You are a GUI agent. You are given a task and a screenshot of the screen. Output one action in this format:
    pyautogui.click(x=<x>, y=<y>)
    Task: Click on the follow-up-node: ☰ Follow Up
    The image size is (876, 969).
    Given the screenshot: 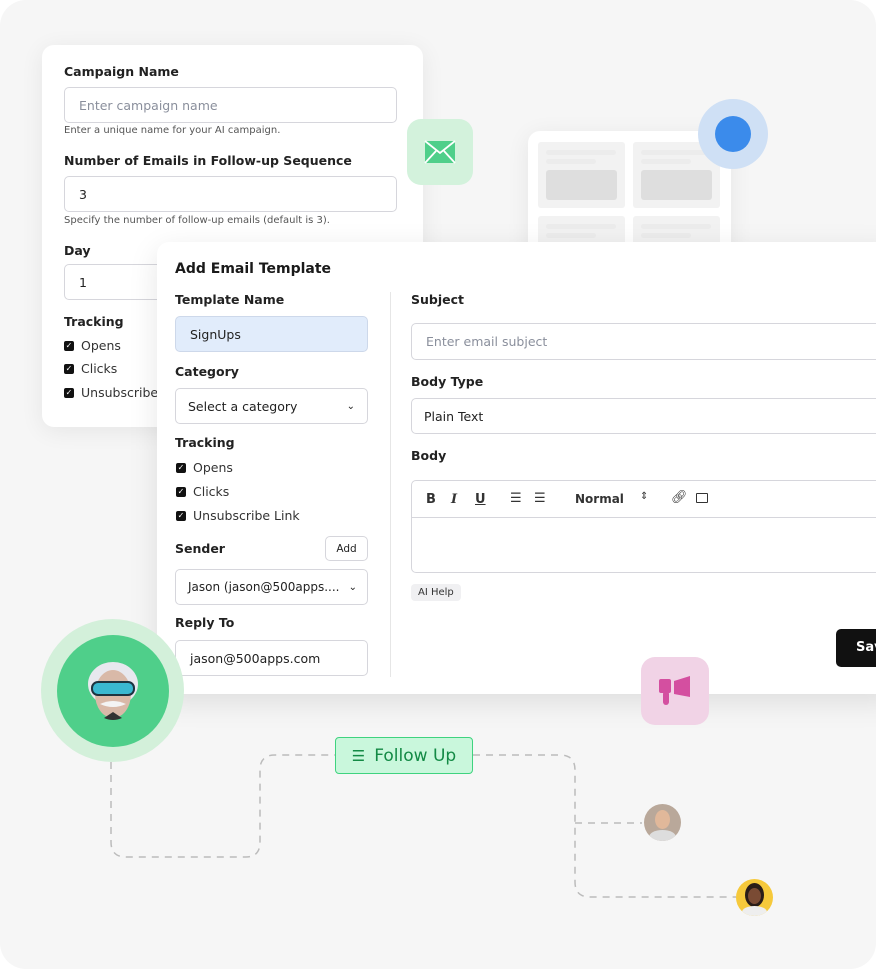 What is the action you would take?
    pyautogui.click(x=404, y=755)
    